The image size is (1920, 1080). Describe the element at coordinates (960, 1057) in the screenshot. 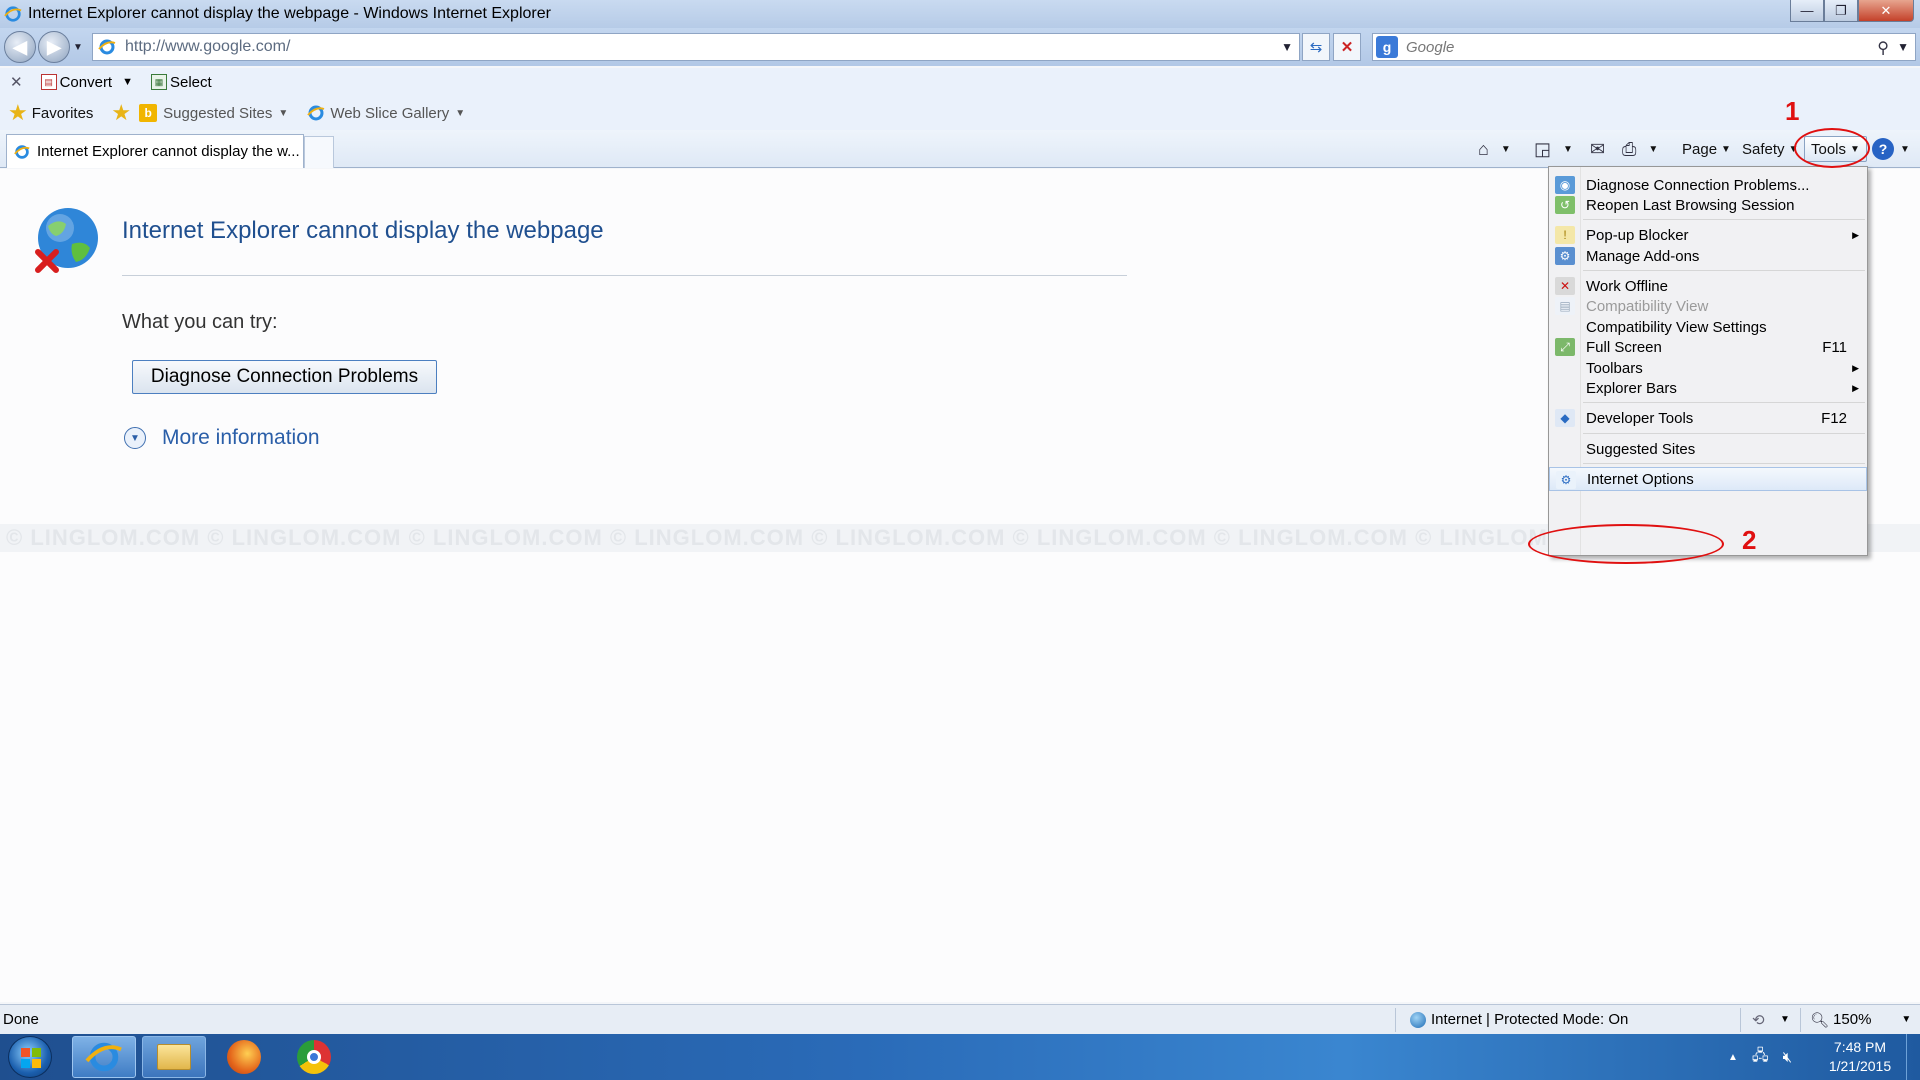

I see `taskbar: ▲ 🖧︎ 🔇︎ 7:48 PM 1/21/2015` at that location.